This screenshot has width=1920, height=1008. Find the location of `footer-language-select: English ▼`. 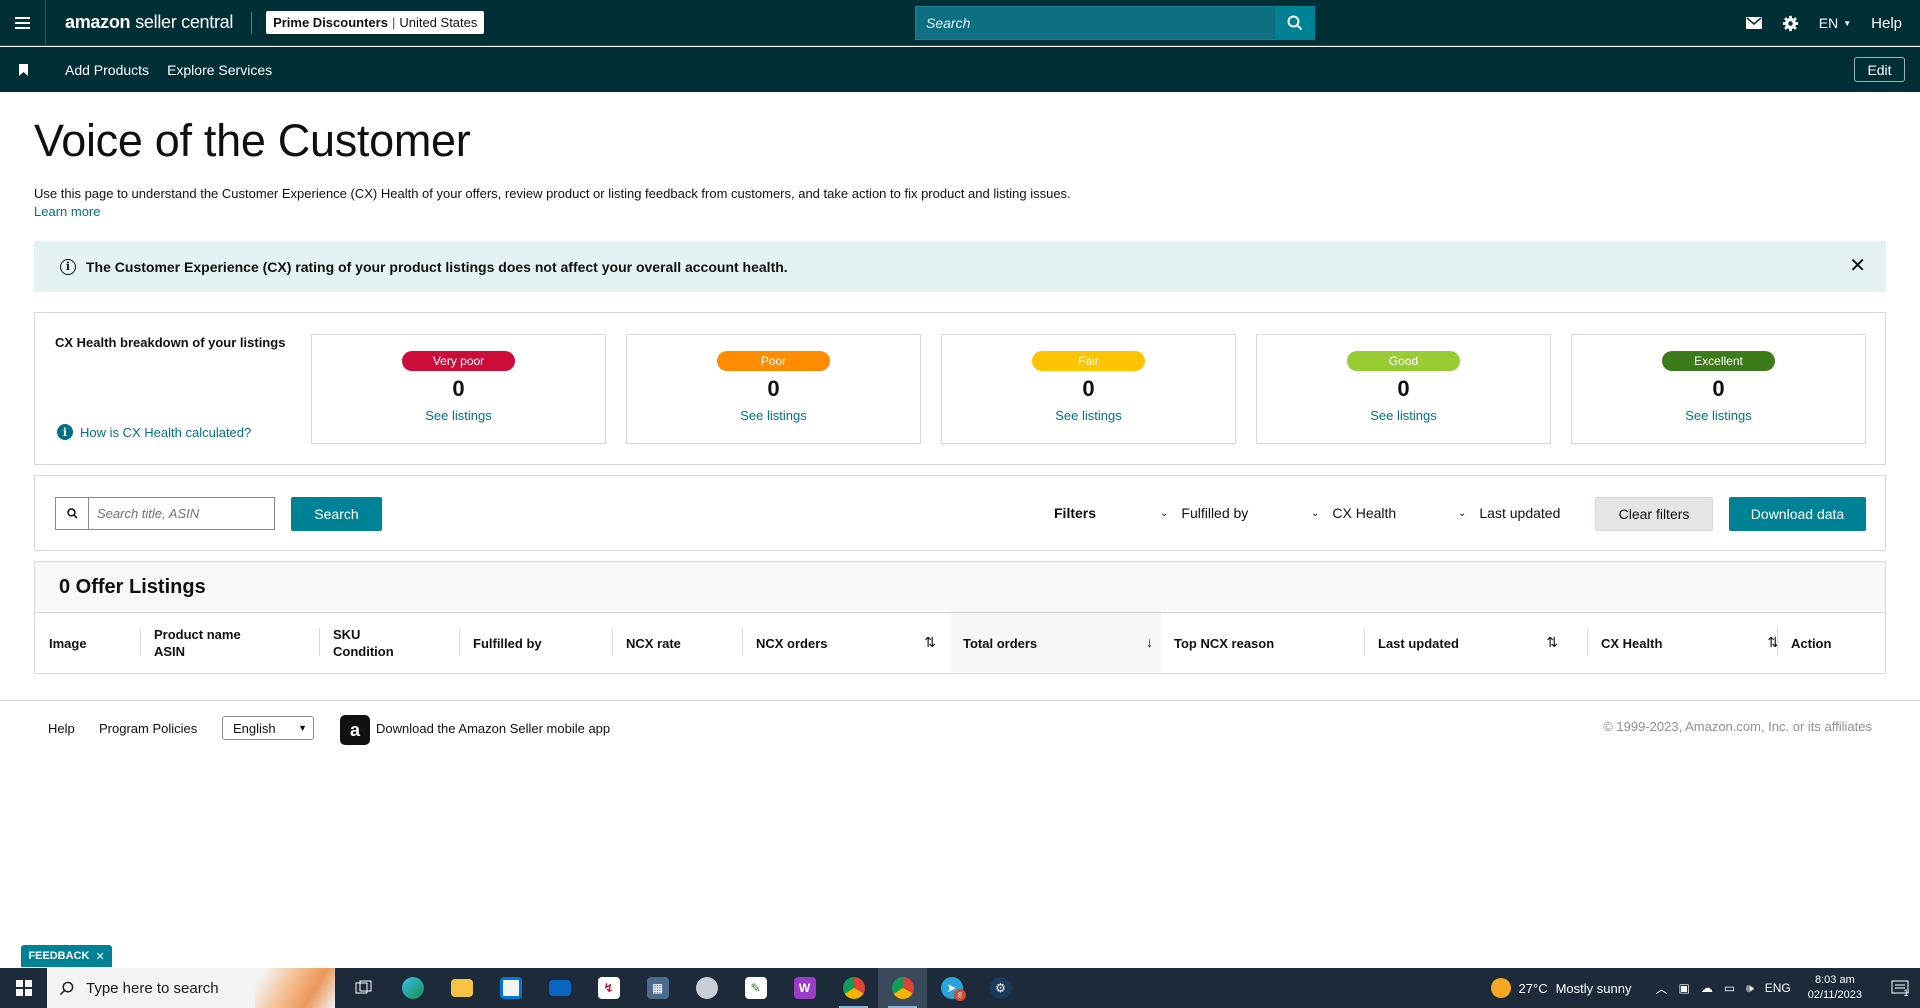

footer-language-select: English ▼ is located at coordinates (268, 728).